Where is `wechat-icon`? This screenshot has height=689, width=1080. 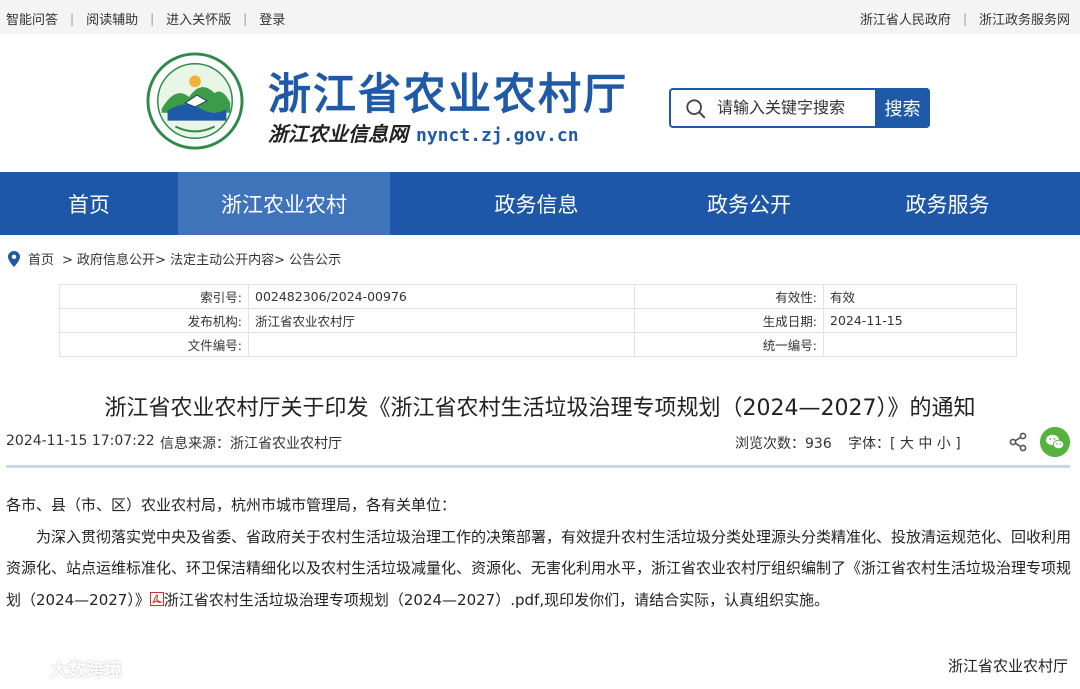
wechat-icon is located at coordinates (1055, 442).